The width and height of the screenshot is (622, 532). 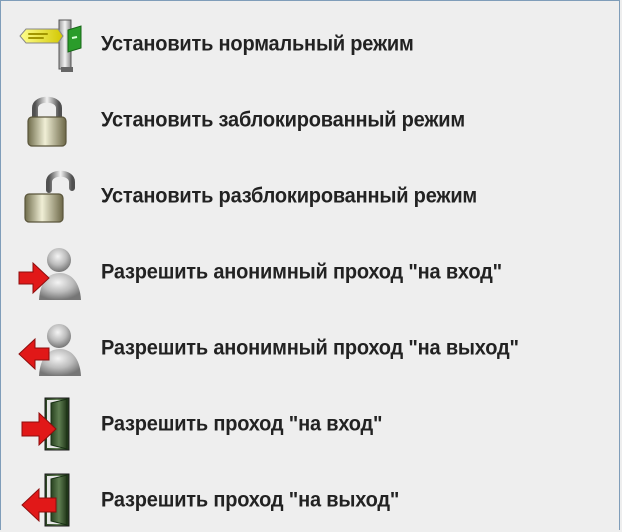 What do you see at coordinates (47, 348) in the screenshot?
I see `anonymous-exit-icon` at bounding box center [47, 348].